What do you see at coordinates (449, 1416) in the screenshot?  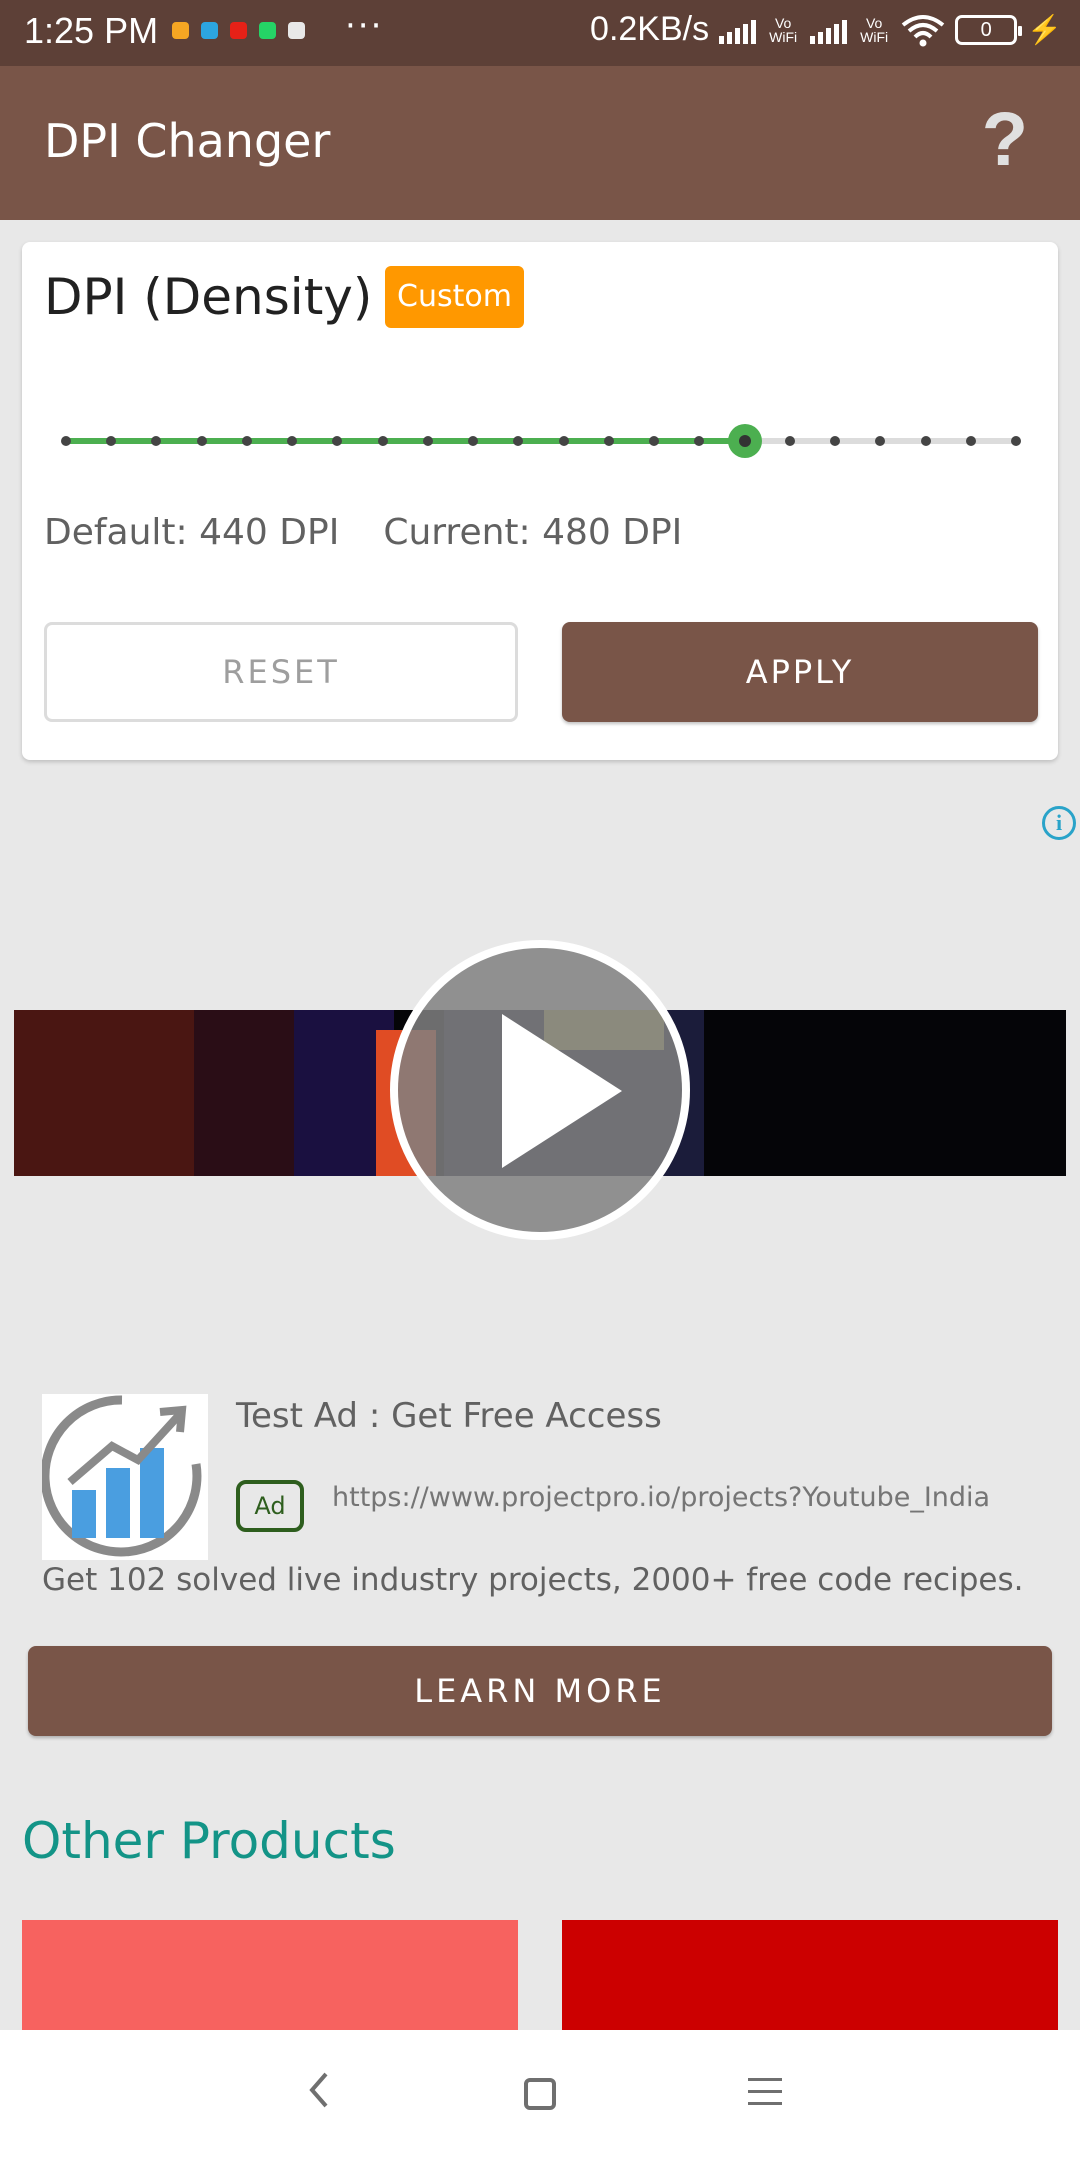 I see `ad-title: Test Ad : Get Free Access` at bounding box center [449, 1416].